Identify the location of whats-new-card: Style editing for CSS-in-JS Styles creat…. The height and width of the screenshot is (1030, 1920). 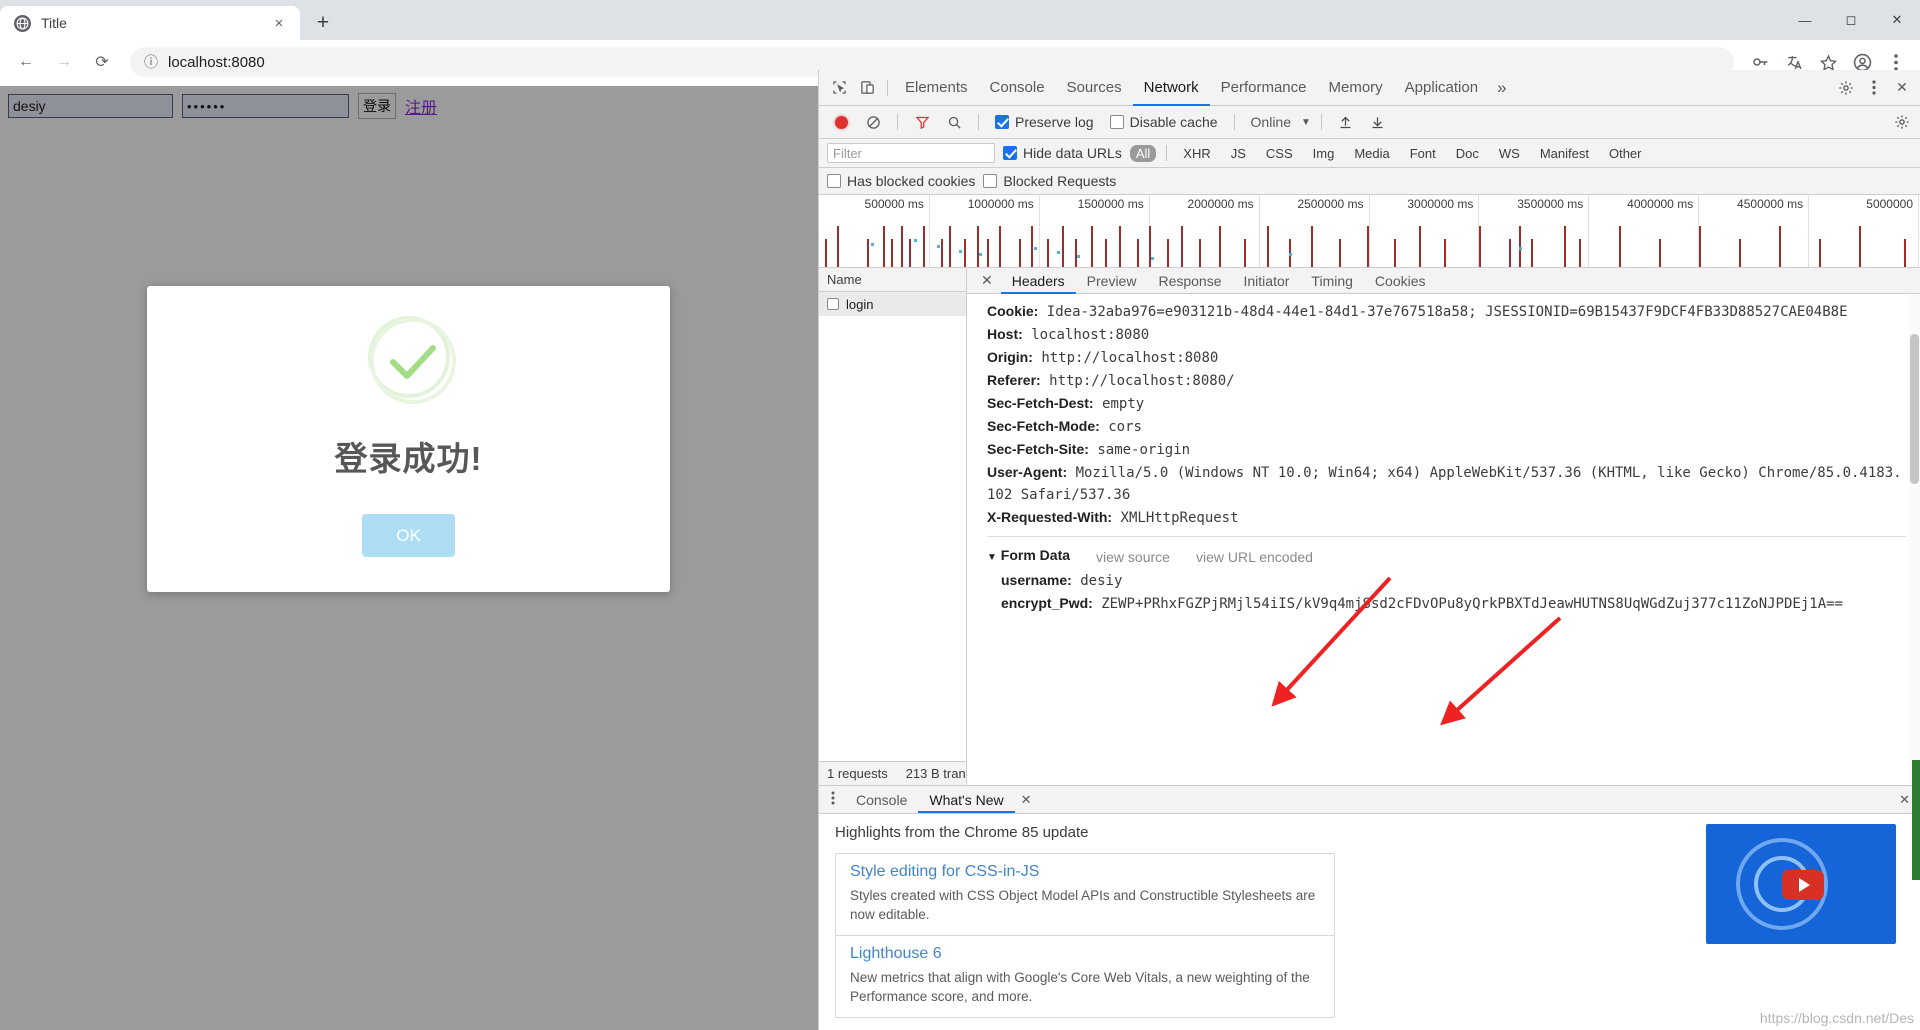
(1085, 894).